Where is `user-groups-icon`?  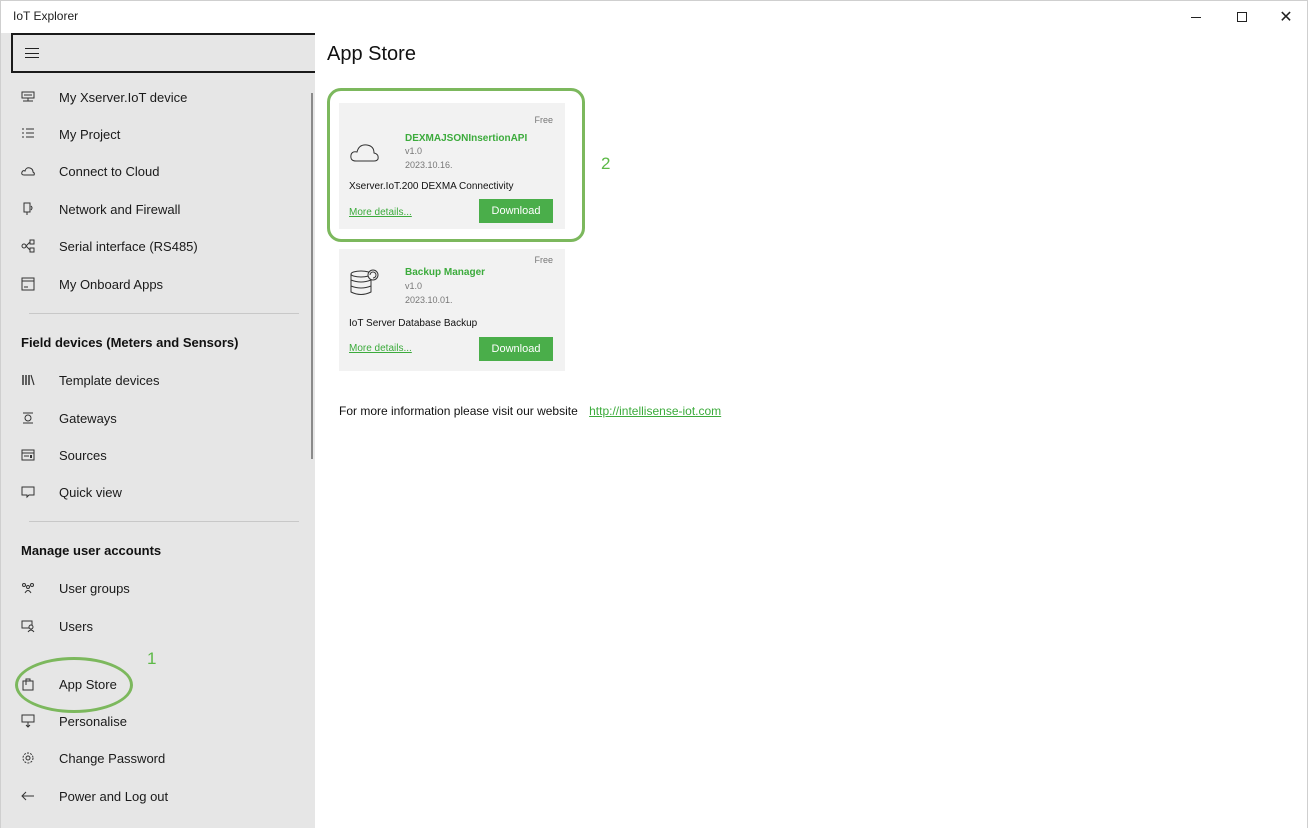
user-groups-icon is located at coordinates (30, 588).